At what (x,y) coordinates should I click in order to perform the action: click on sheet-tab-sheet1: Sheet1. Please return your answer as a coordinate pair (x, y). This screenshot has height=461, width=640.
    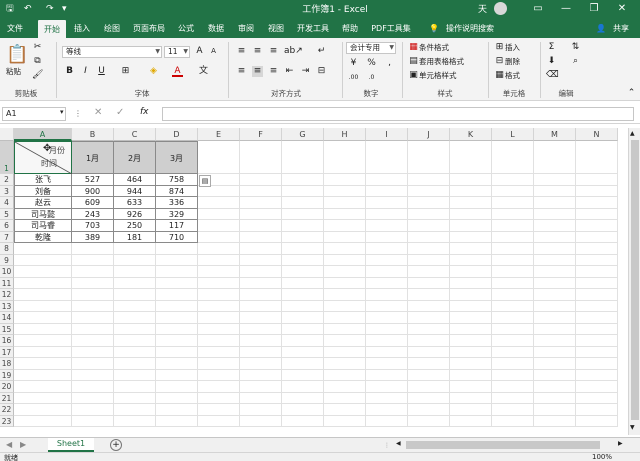
    Looking at the image, I should click on (71, 445).